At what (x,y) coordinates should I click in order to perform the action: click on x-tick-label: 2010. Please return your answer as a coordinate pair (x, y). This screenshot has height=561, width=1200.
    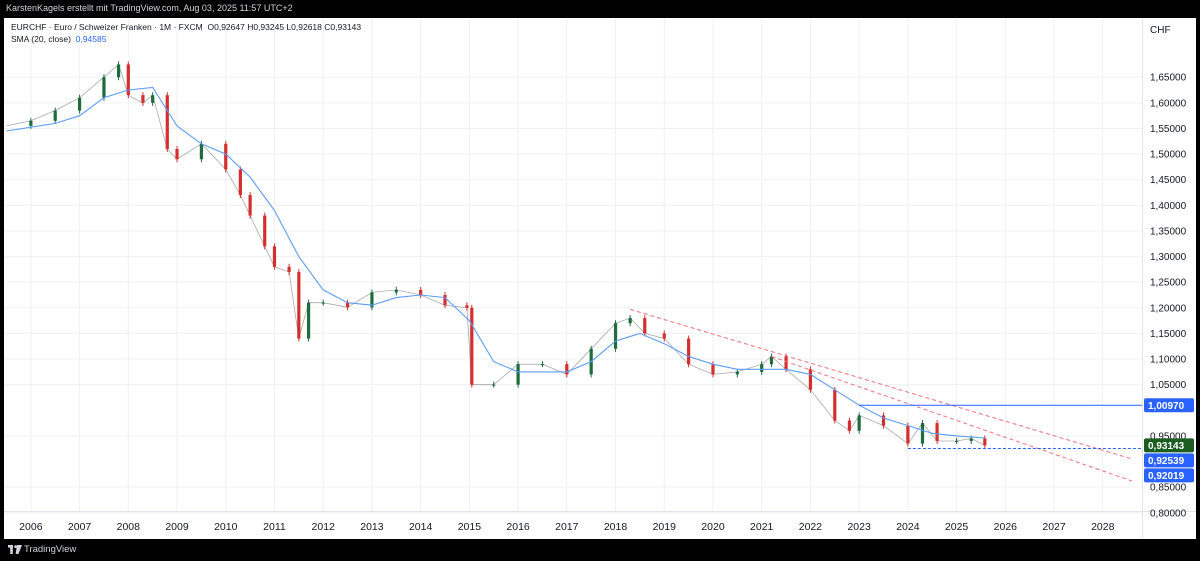
    Looking at the image, I should click on (226, 527).